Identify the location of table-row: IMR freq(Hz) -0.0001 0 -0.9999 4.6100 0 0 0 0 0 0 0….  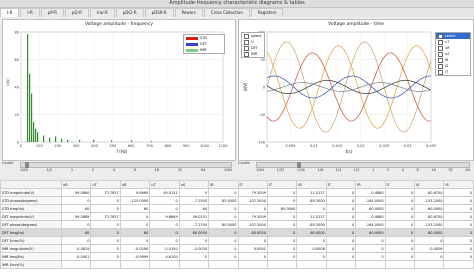
(237, 256).